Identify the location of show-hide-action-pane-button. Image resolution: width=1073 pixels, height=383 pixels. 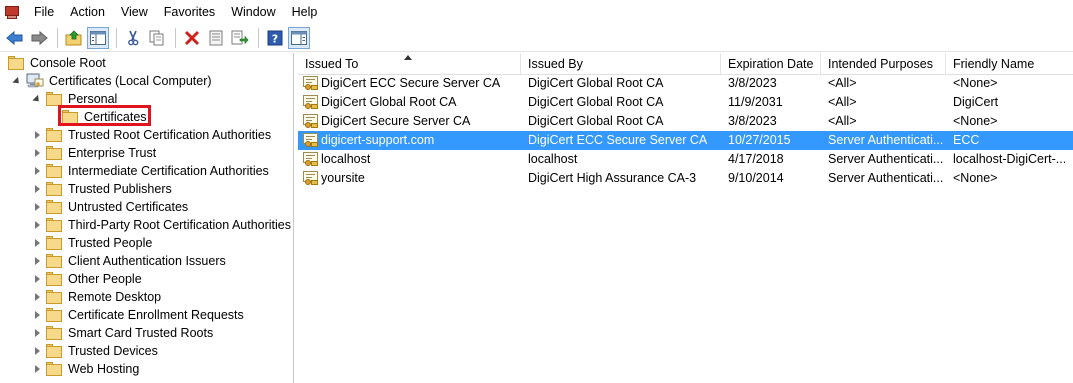
(299, 37).